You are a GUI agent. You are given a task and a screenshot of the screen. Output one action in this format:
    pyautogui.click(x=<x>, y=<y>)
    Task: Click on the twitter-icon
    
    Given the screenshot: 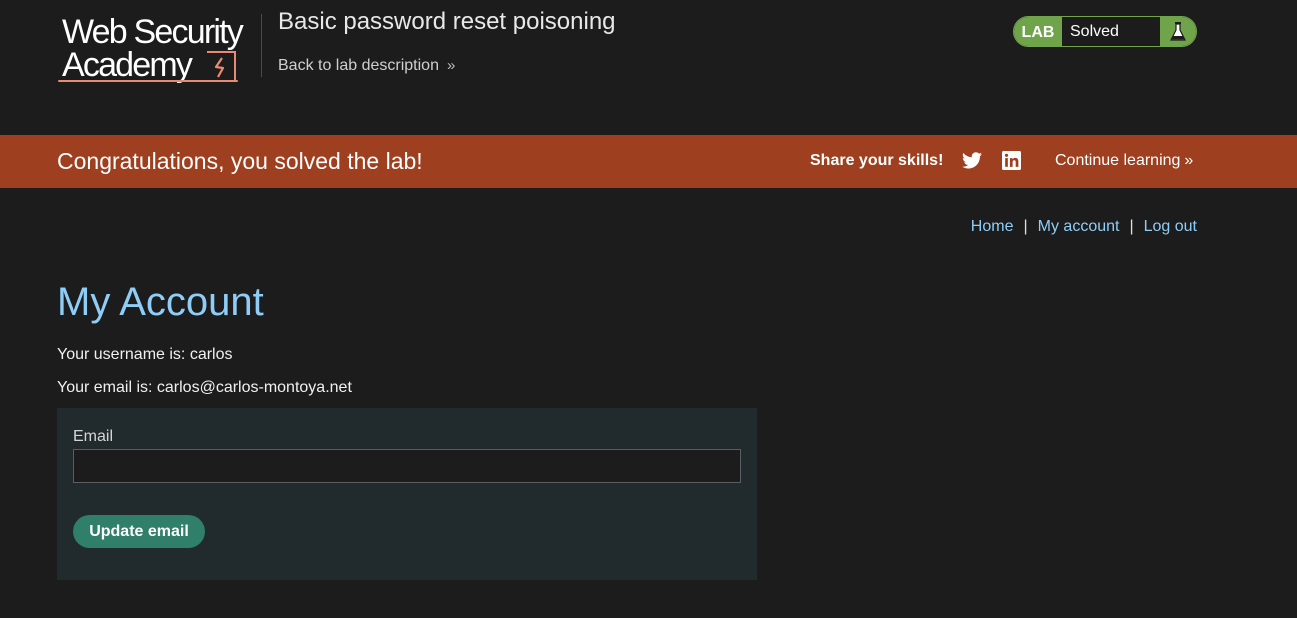 What is the action you would take?
    pyautogui.click(x=972, y=160)
    